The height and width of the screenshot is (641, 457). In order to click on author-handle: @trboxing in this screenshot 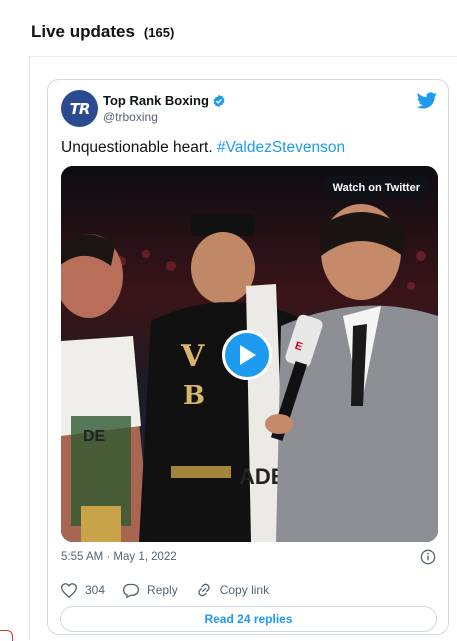, I will do `click(130, 117)`.